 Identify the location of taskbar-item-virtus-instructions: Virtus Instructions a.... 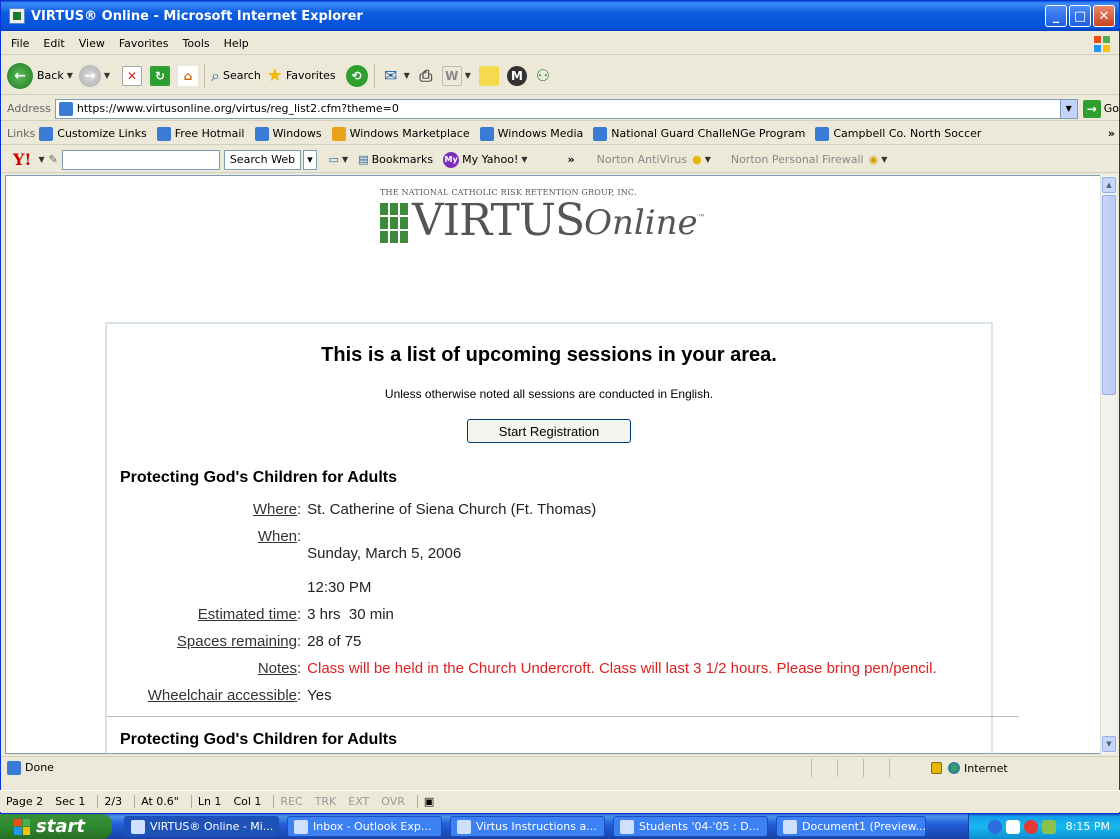
(527, 826).